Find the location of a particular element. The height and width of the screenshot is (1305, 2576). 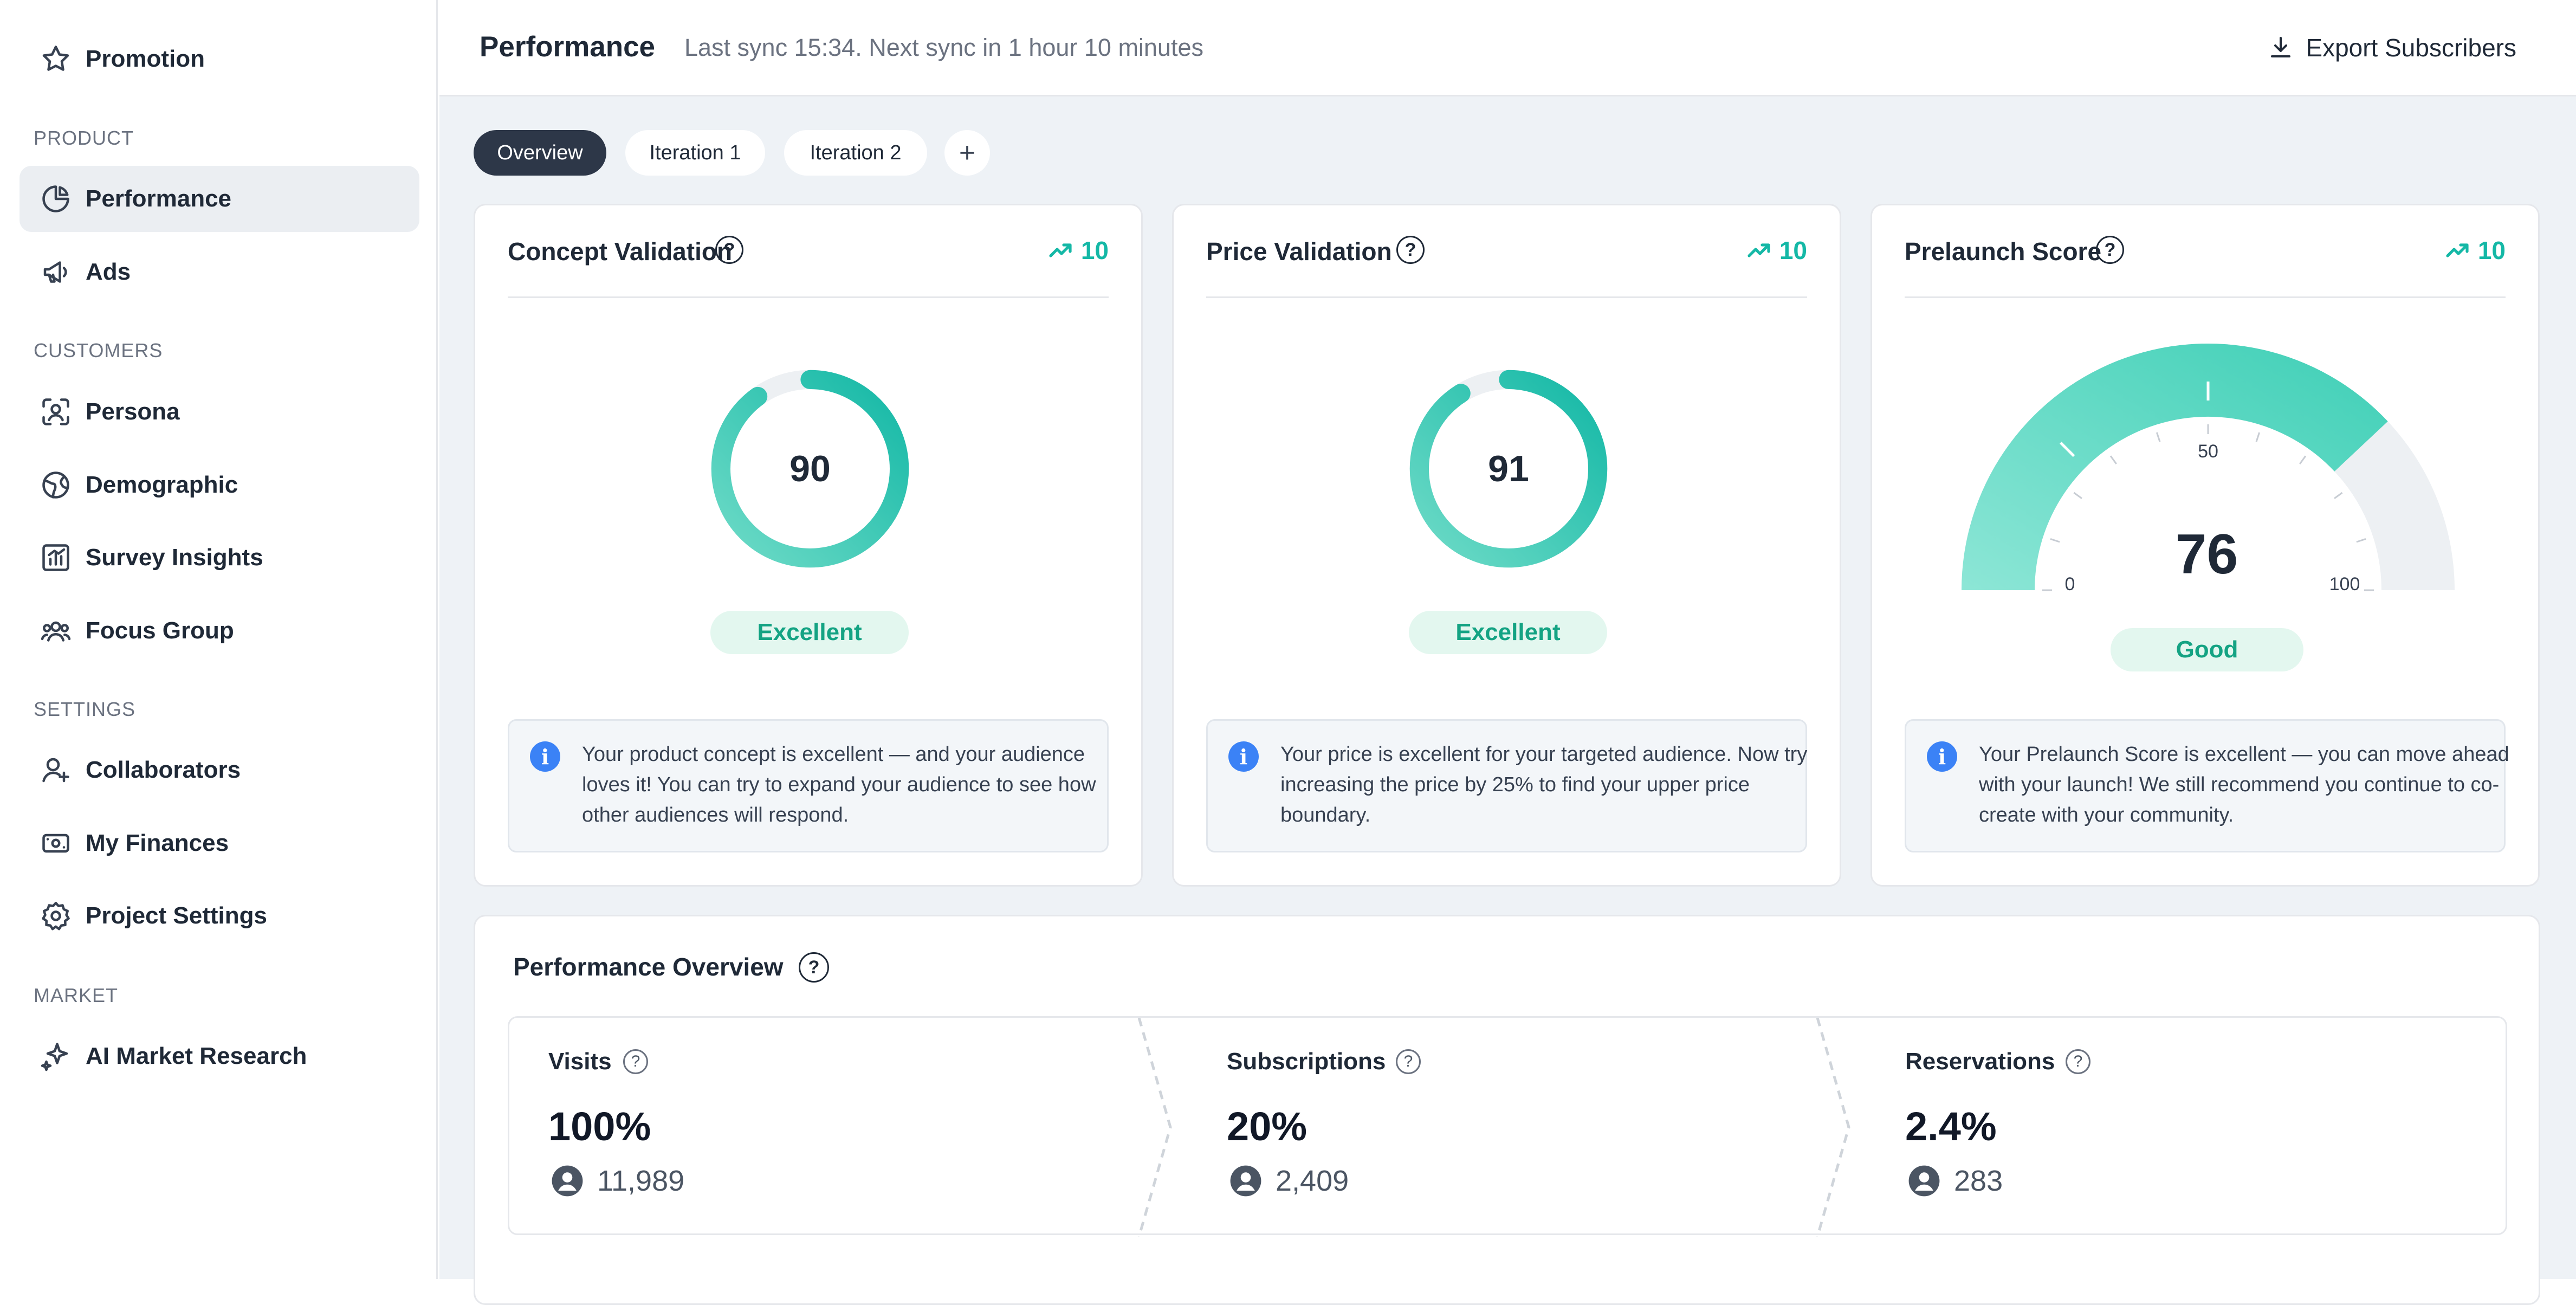

score-value: 91 is located at coordinates (1508, 468).